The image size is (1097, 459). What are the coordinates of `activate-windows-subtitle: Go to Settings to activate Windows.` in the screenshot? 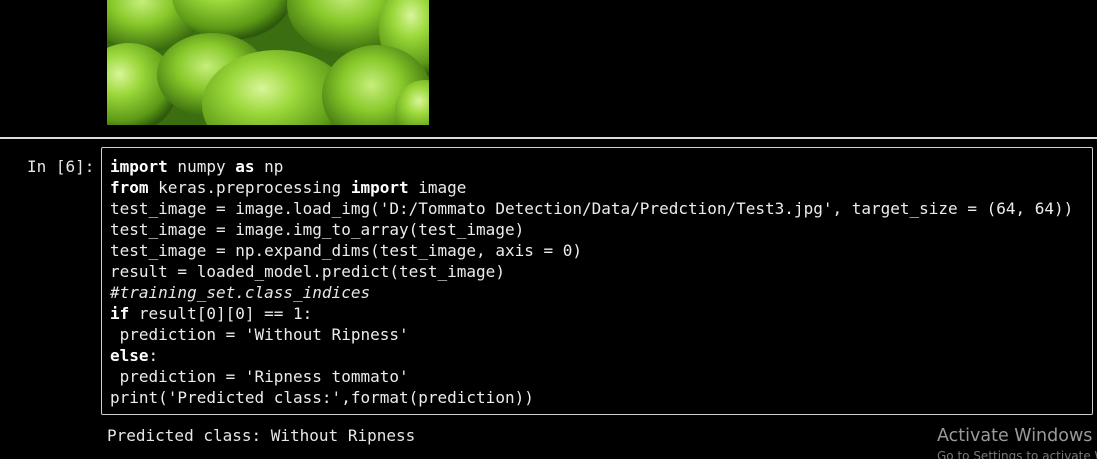 It's located at (1017, 454).